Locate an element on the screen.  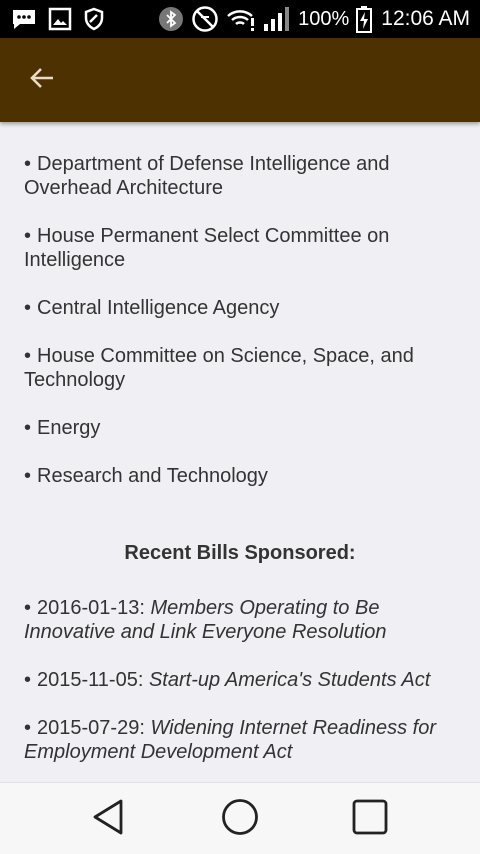
triangle-back-icon is located at coordinates (108, 819).